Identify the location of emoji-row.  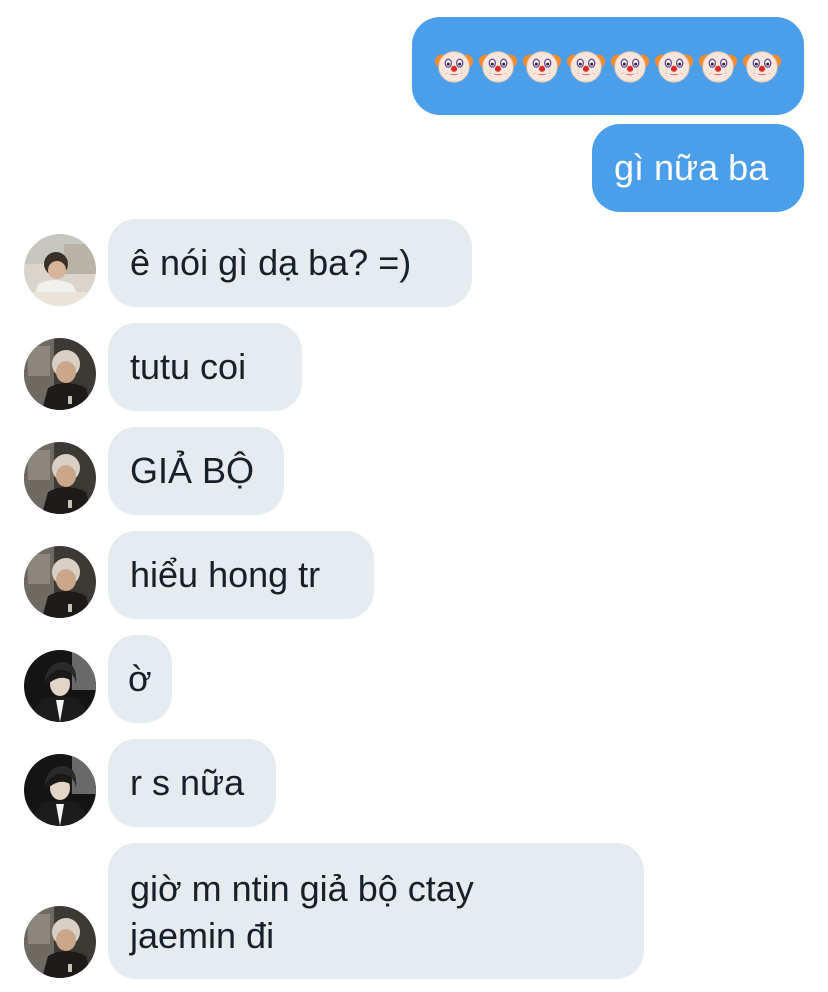
(608, 66).